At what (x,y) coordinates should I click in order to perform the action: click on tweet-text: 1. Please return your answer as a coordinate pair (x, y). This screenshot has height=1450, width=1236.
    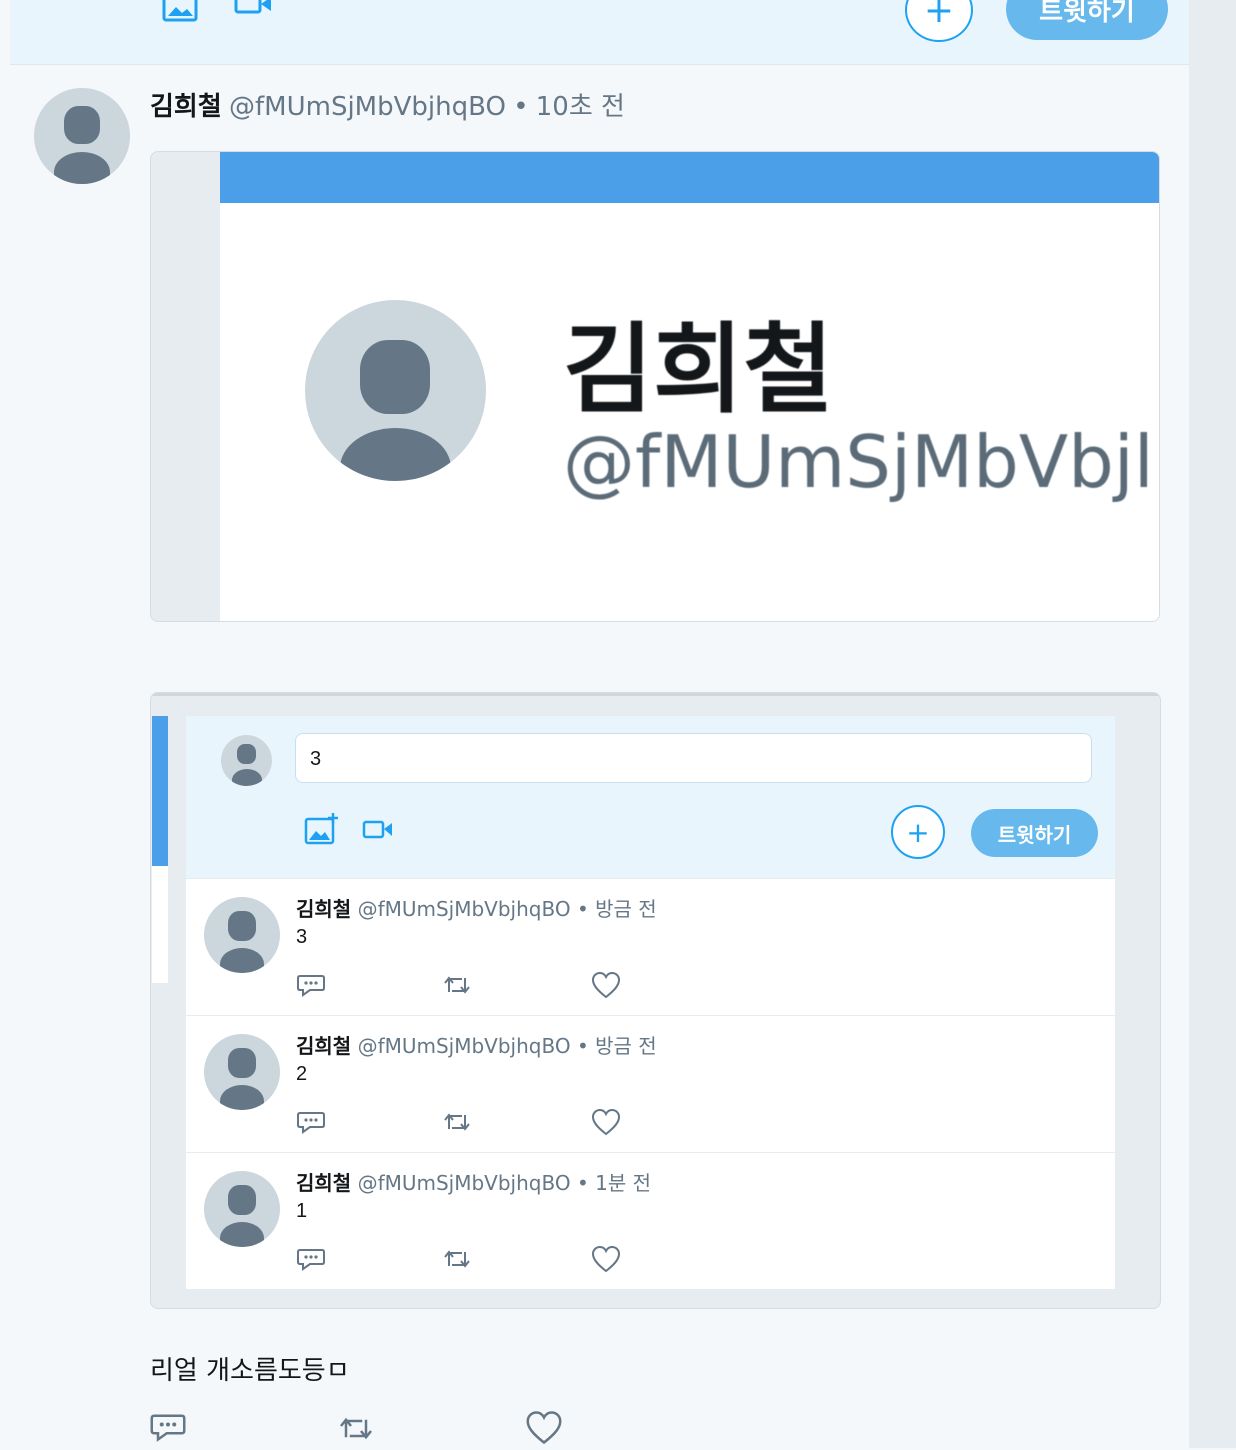
    Looking at the image, I should click on (302, 1211).